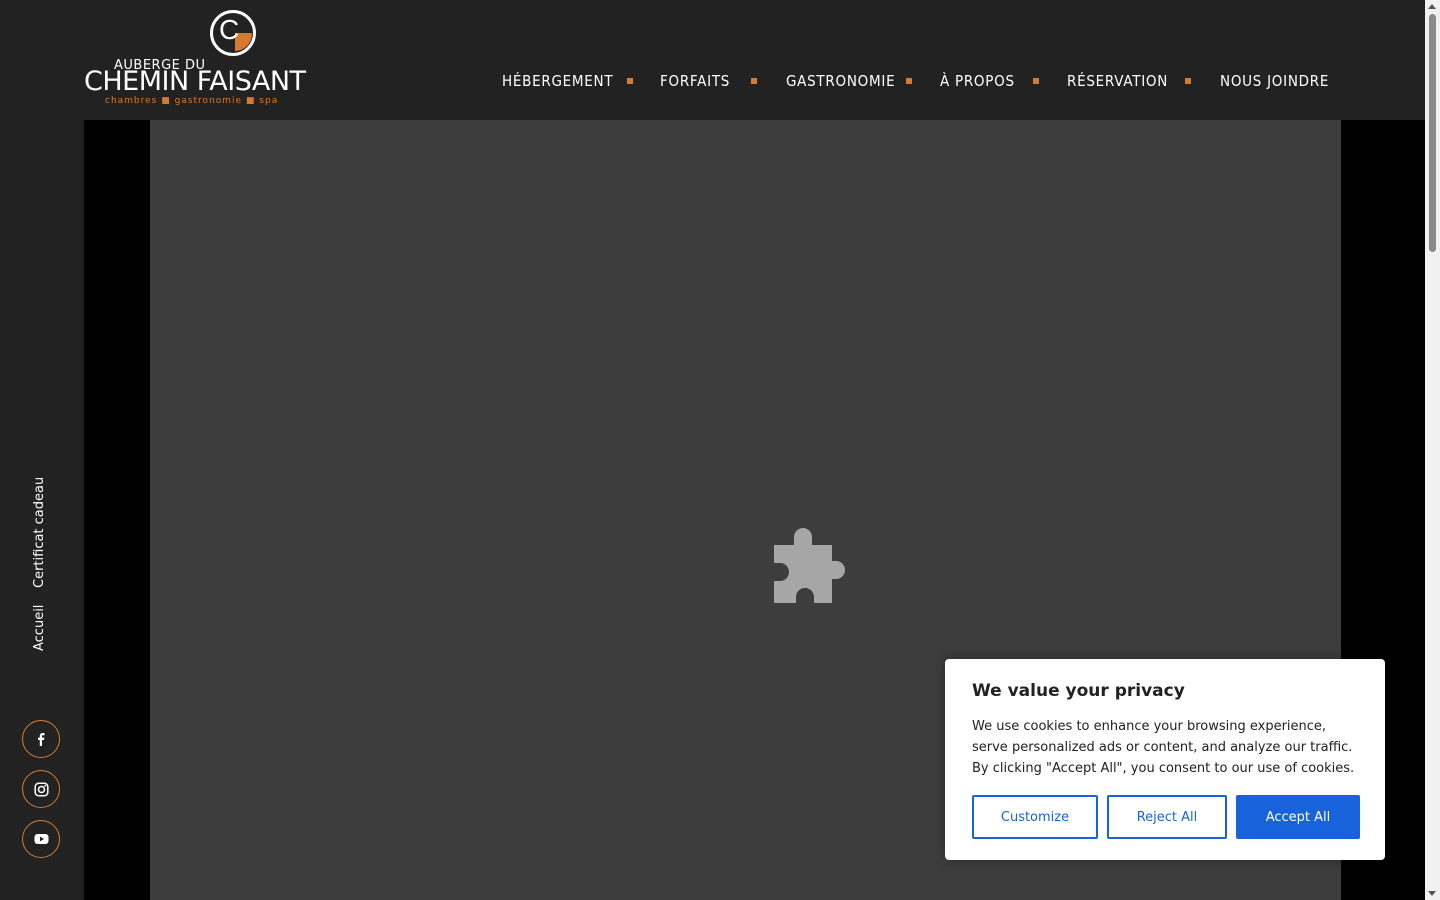 This screenshot has height=900, width=1440. I want to click on scroll-down-arrow-icon, so click(1432, 893).